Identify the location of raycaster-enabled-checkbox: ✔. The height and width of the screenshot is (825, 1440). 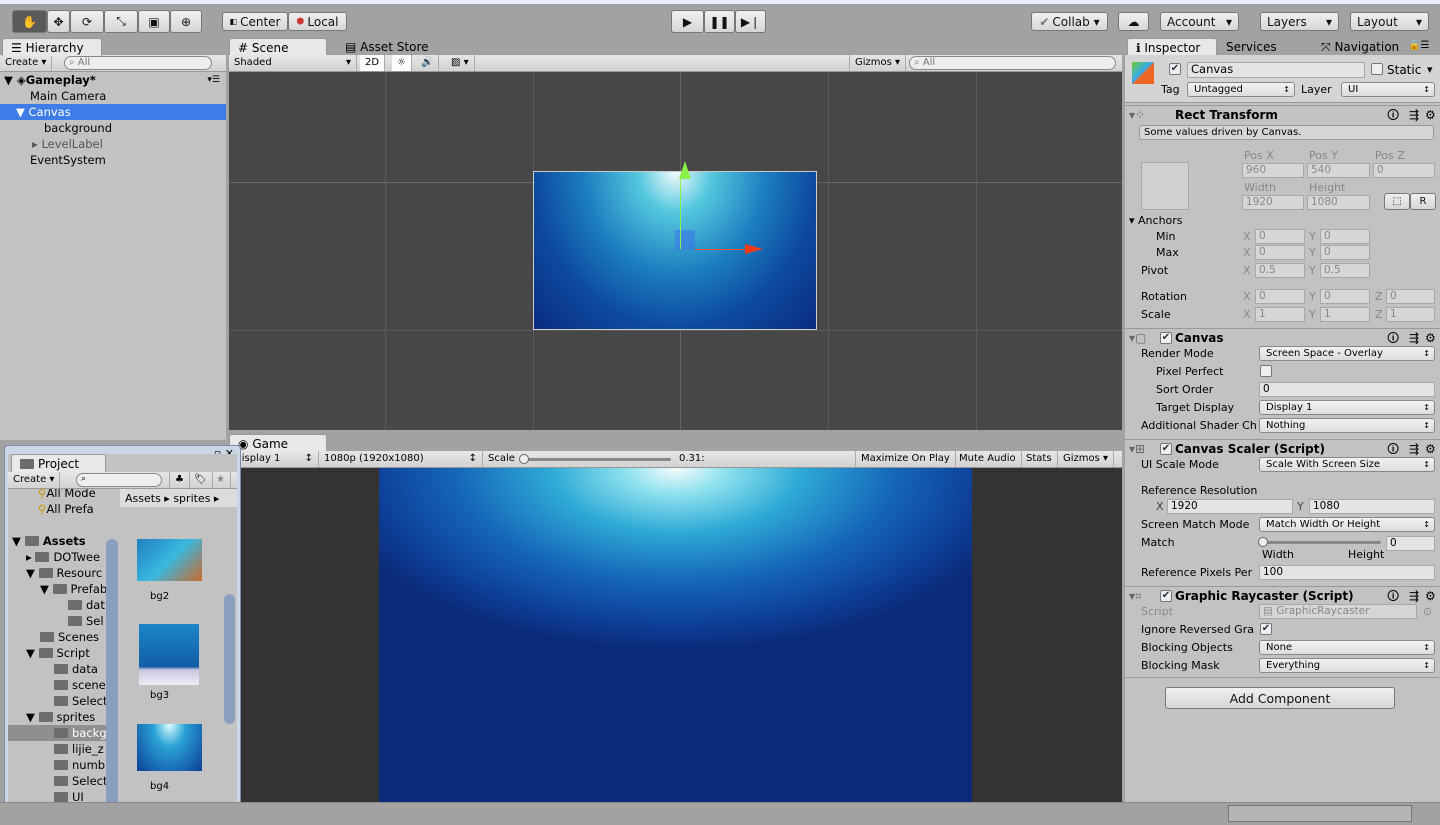
(1166, 596).